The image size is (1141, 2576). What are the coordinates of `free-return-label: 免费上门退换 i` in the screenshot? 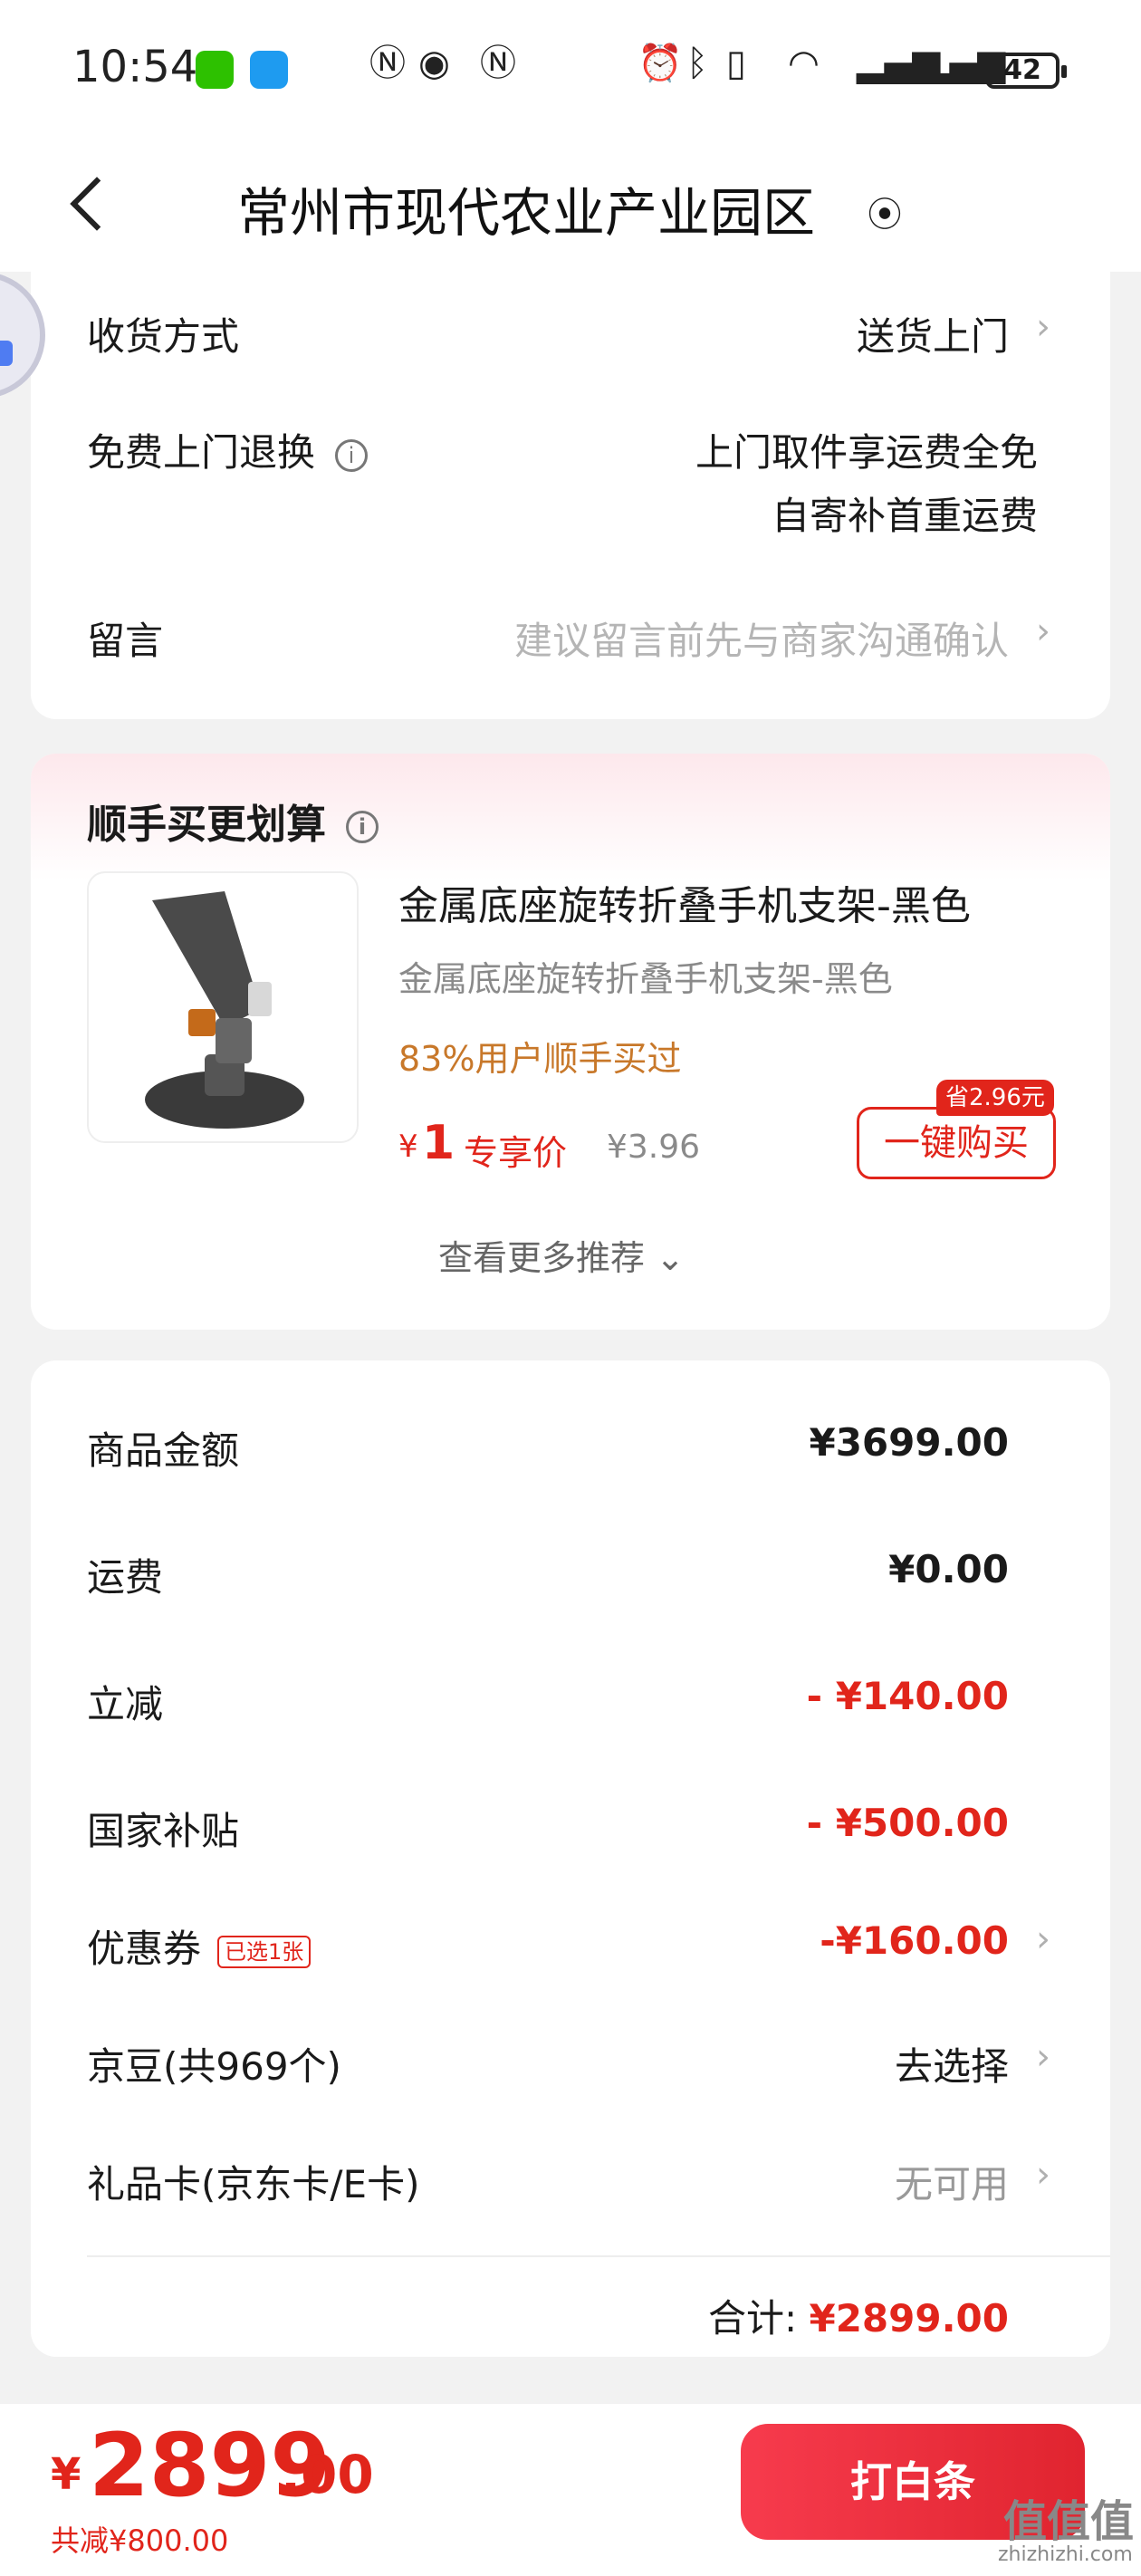 It's located at (228, 449).